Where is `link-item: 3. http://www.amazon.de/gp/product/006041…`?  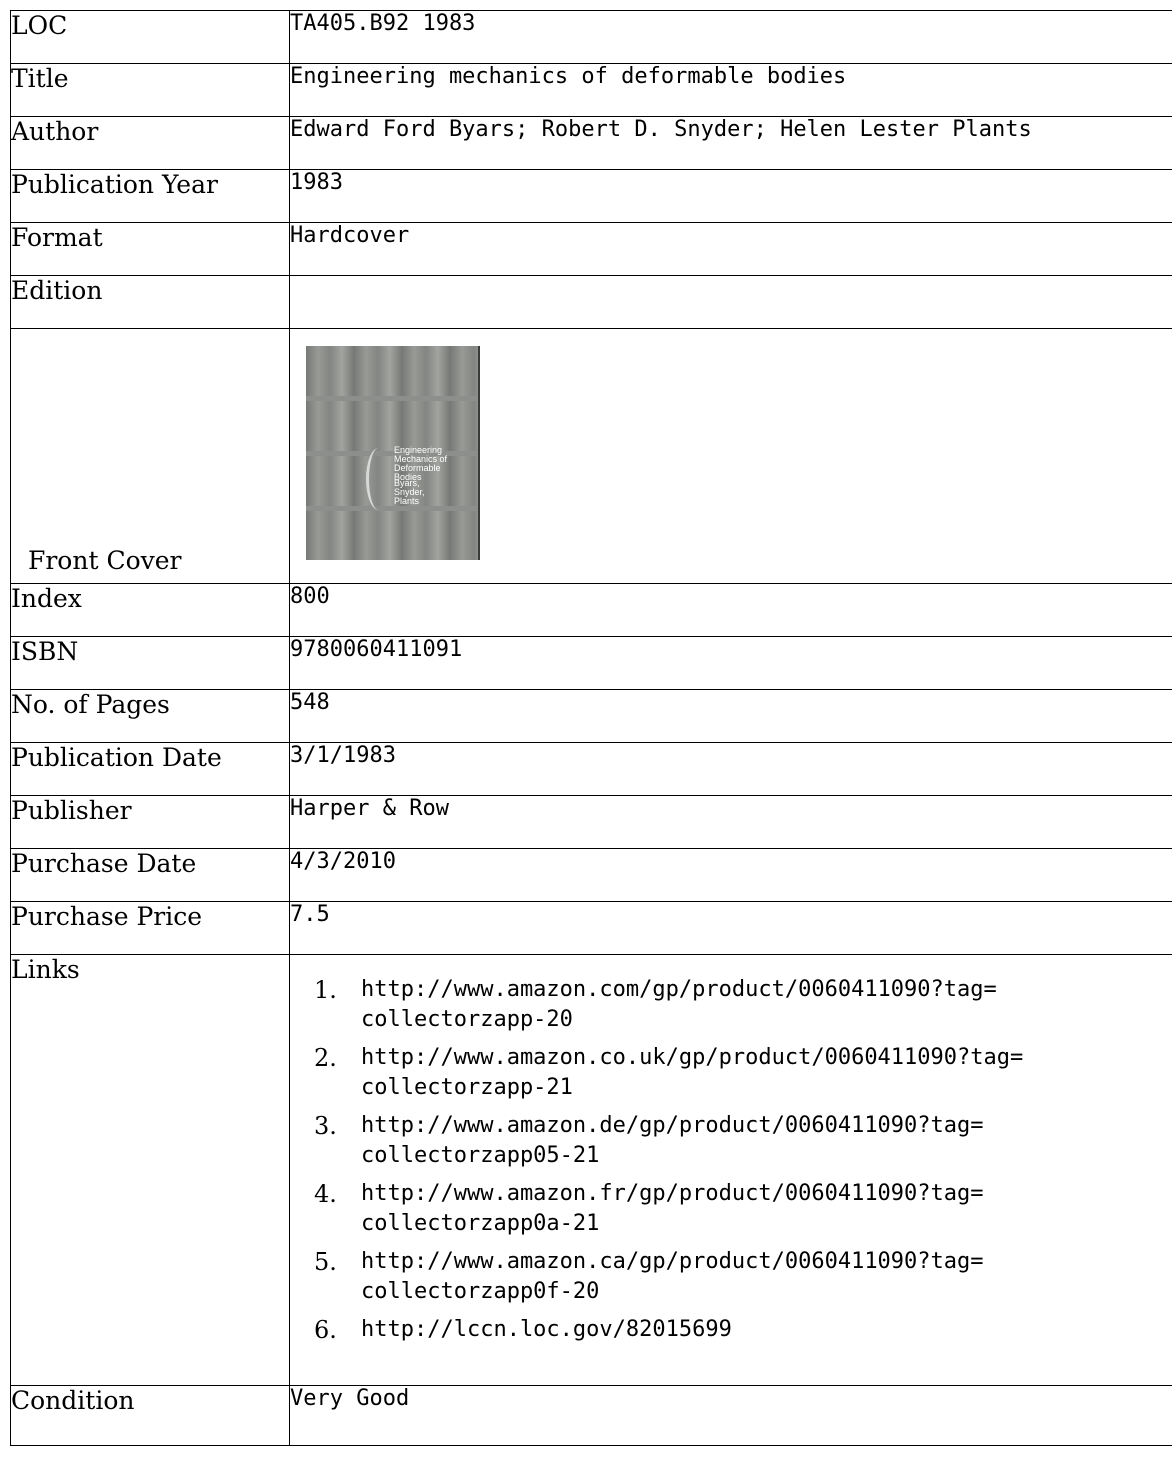 link-item: 3. http://www.amazon.de/gp/product/006041… is located at coordinates (743, 1141).